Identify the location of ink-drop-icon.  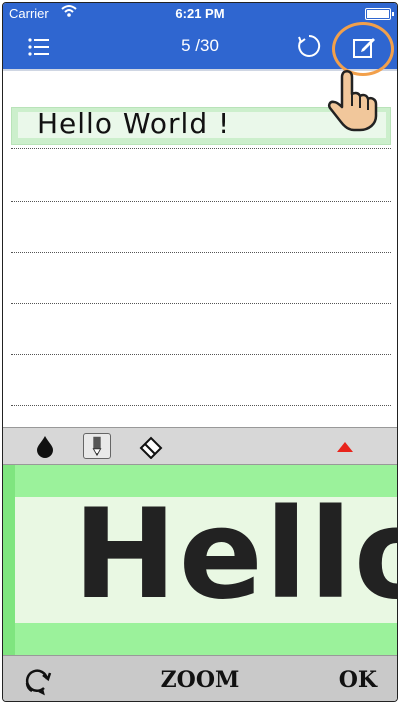
(45, 446).